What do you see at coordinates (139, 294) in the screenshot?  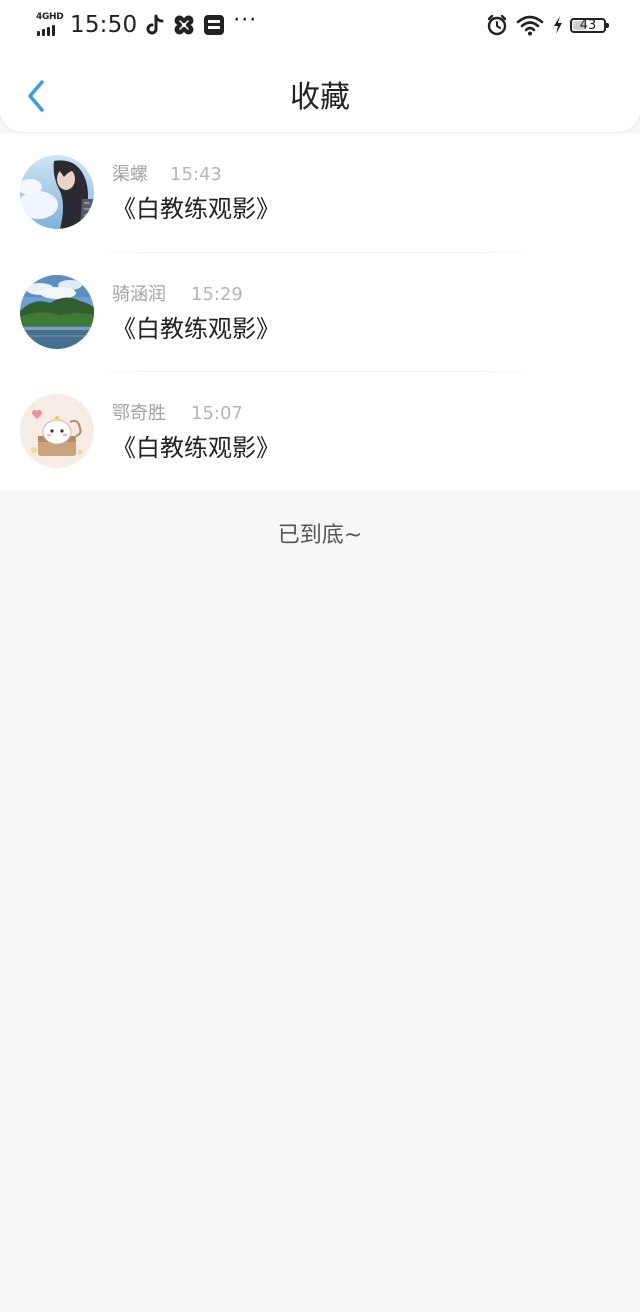 I see `user-name: 骑涵润` at bounding box center [139, 294].